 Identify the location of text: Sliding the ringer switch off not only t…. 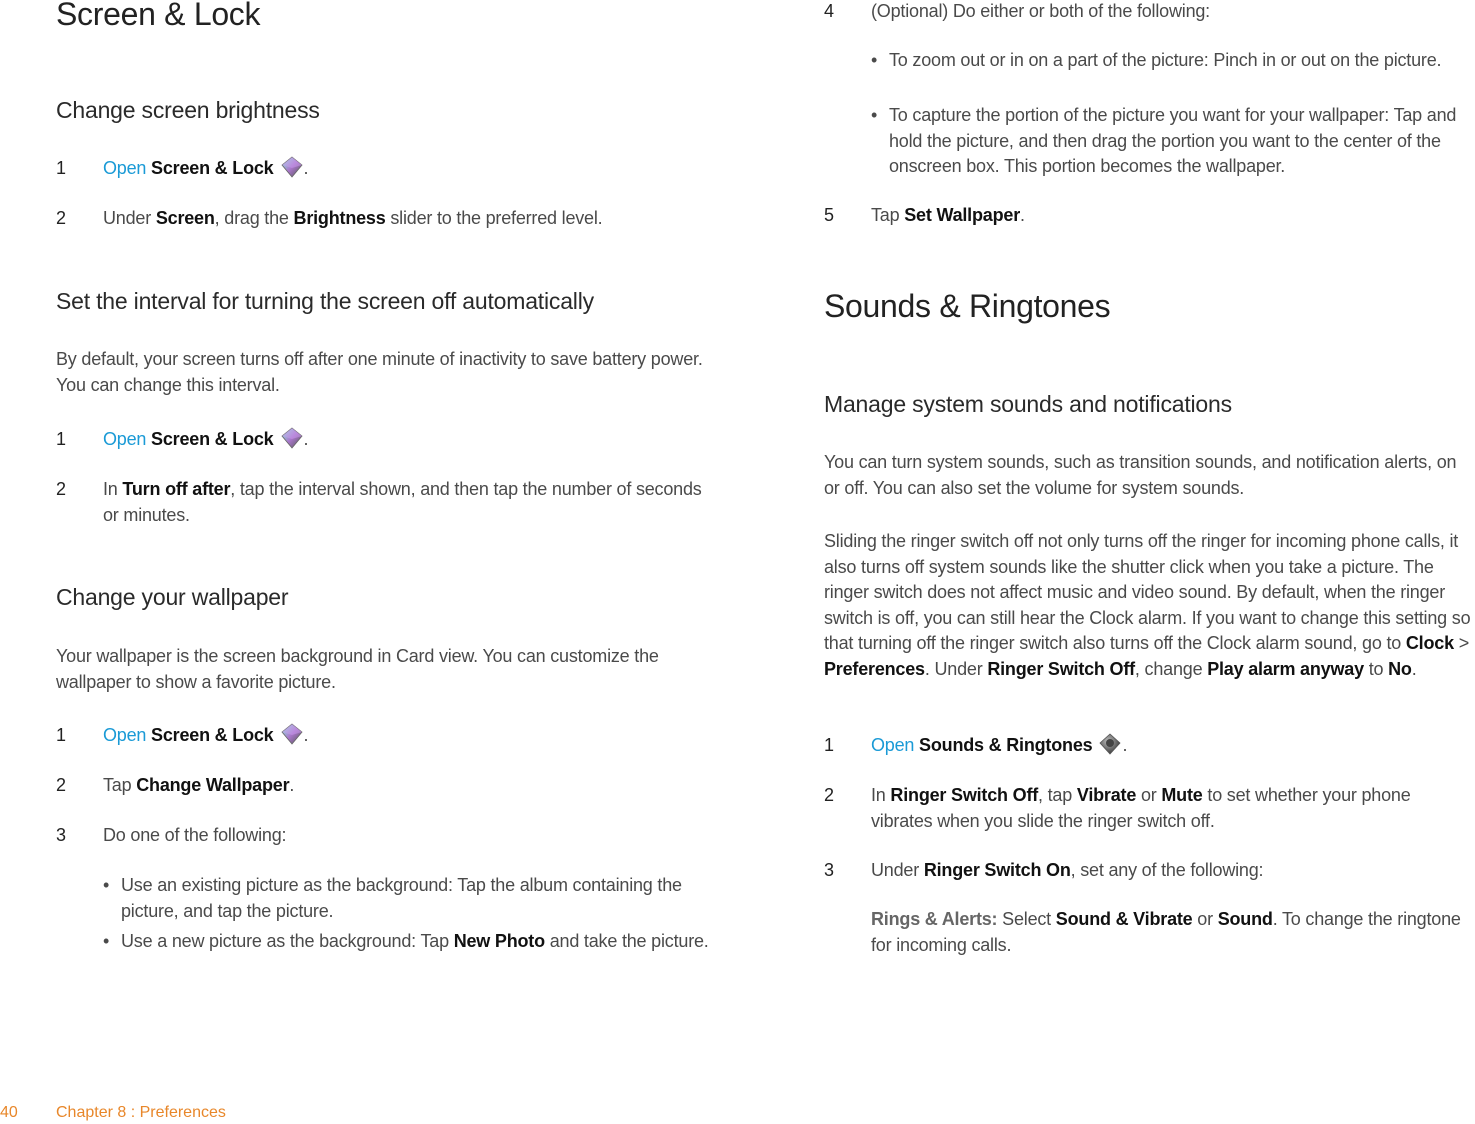
(1147, 592).